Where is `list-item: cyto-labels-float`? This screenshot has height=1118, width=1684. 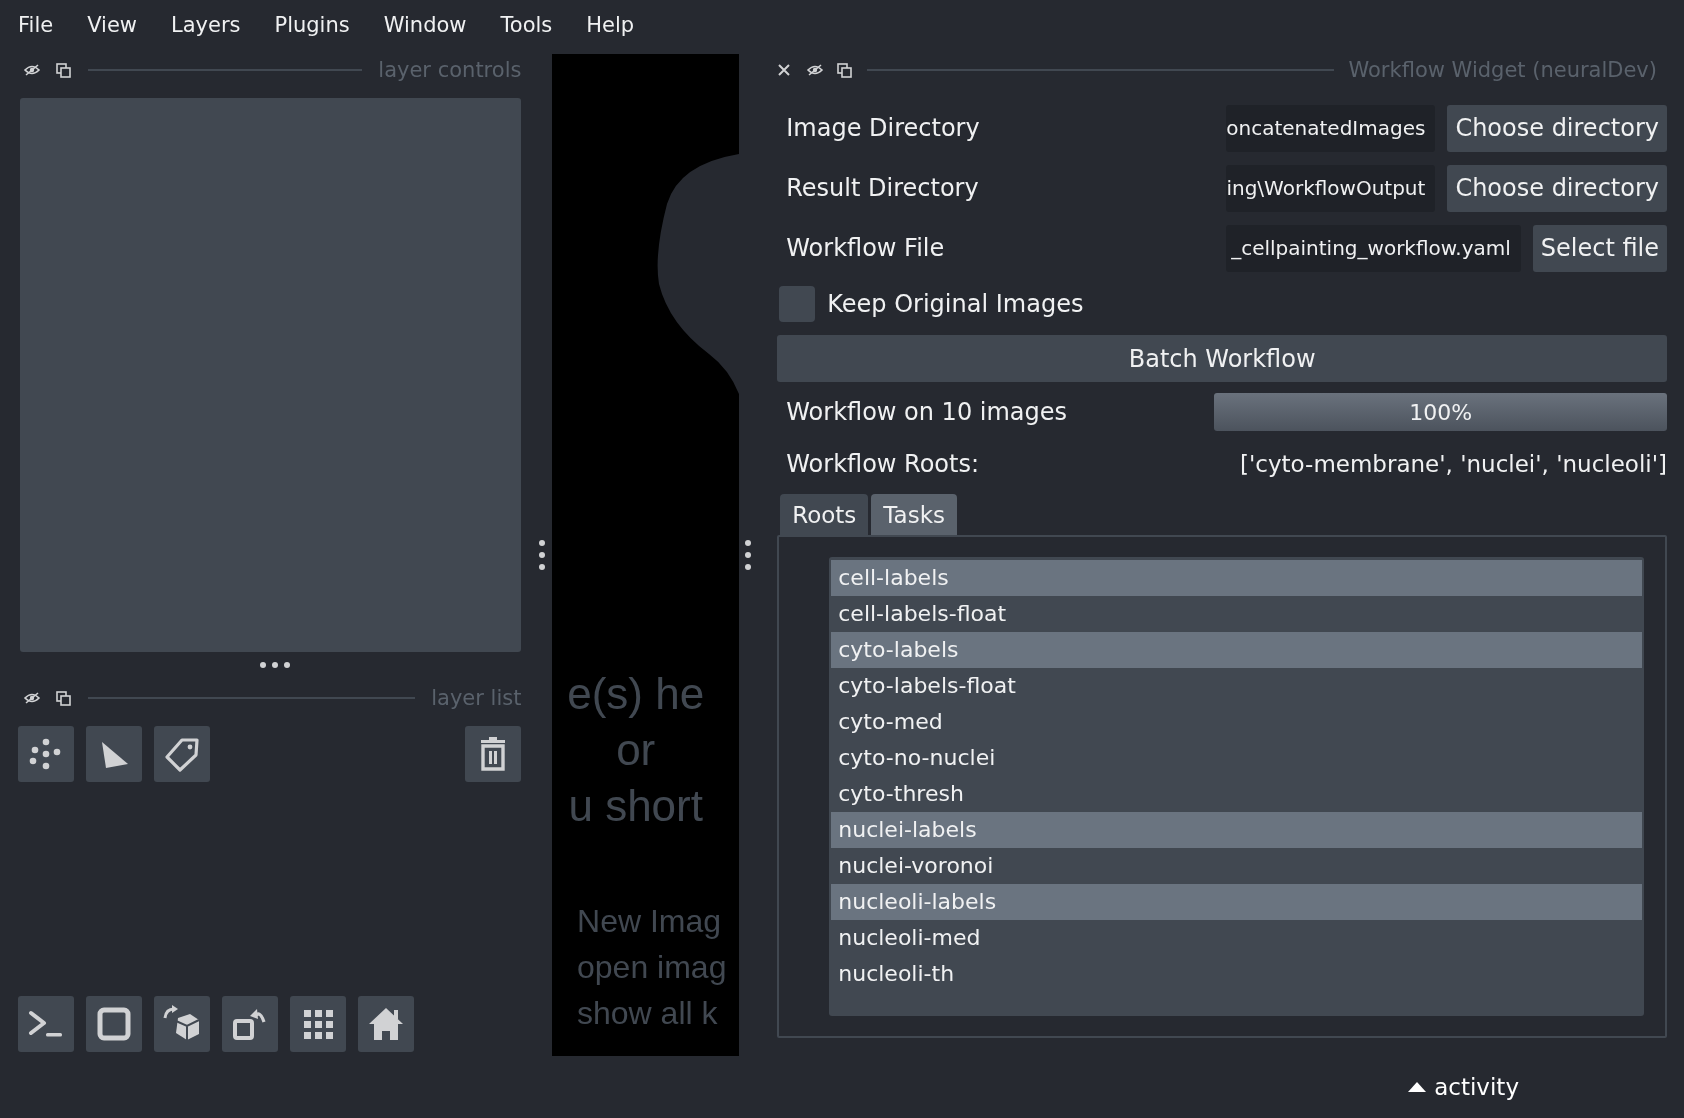
list-item: cyto-labels-float is located at coordinates (1236, 686).